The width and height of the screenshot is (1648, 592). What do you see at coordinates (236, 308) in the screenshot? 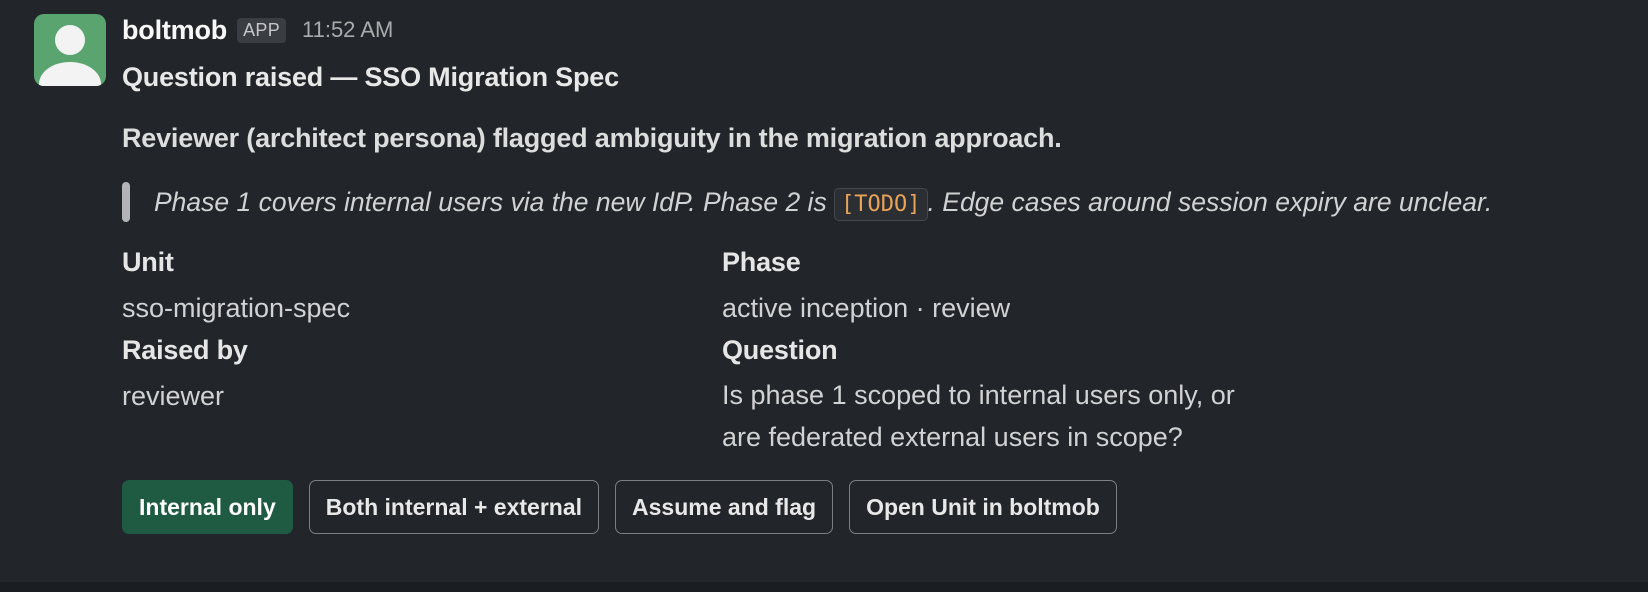
I see `field-value-unit: sso-migration-spec` at bounding box center [236, 308].